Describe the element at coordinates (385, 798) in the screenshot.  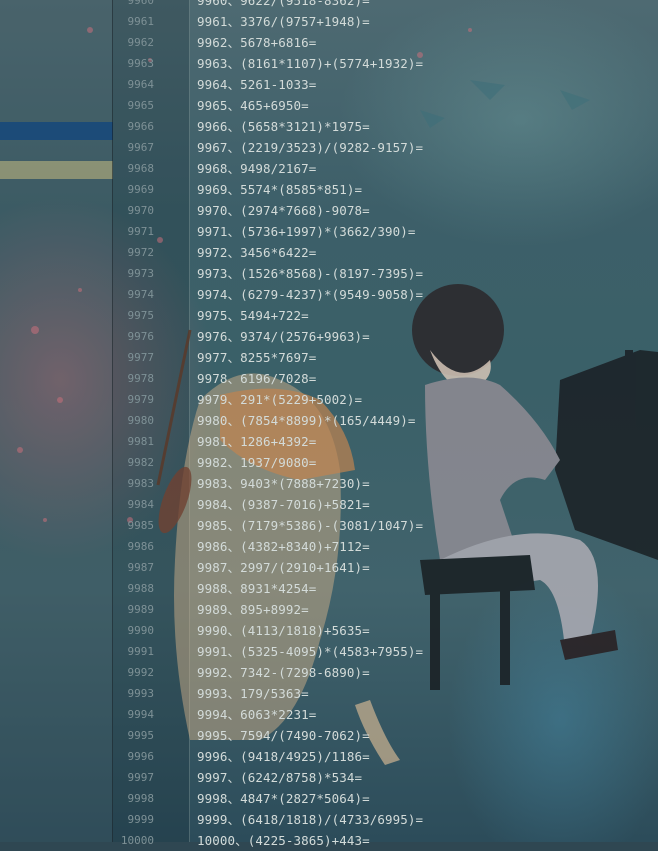
I see `code-line: 9998 9998、4847*(2827*5064)=` at that location.